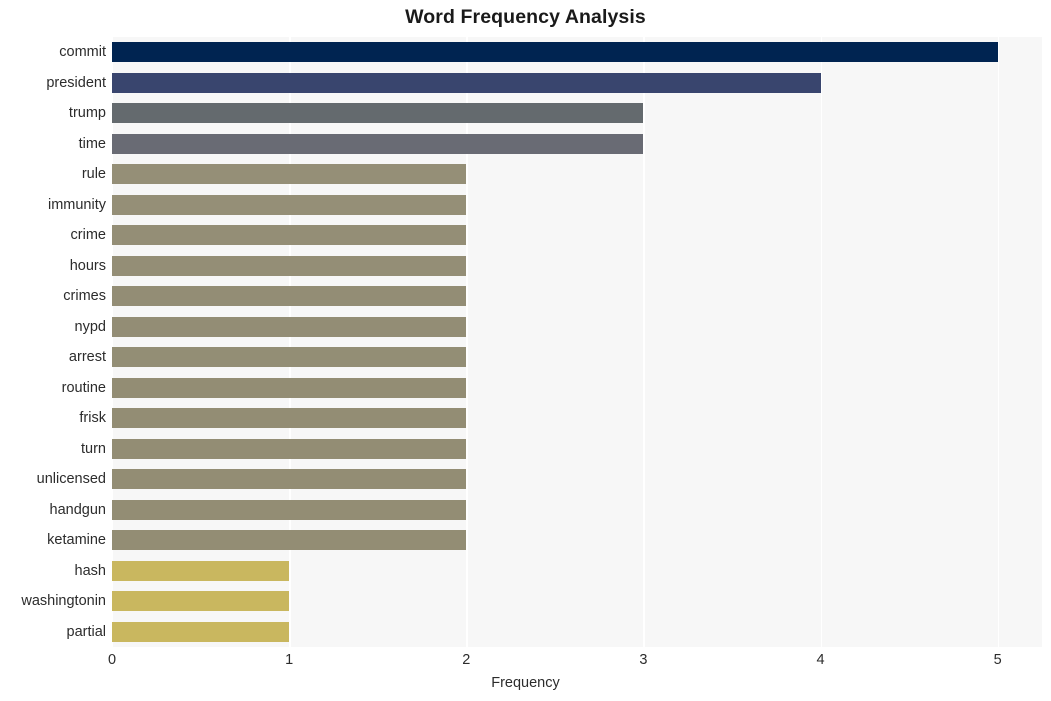  I want to click on y-axis-tick-label: crime, so click(88, 235).